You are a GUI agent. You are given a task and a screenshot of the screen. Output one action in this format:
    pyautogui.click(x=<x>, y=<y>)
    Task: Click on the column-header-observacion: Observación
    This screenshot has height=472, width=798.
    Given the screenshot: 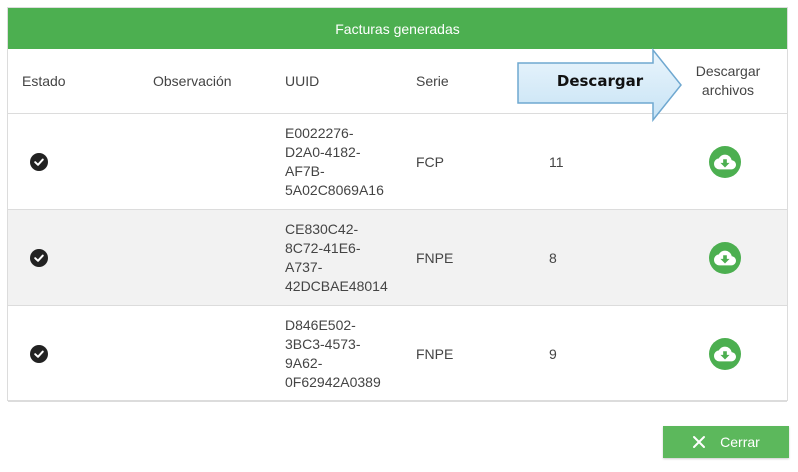 What is the action you would take?
    pyautogui.click(x=192, y=81)
    